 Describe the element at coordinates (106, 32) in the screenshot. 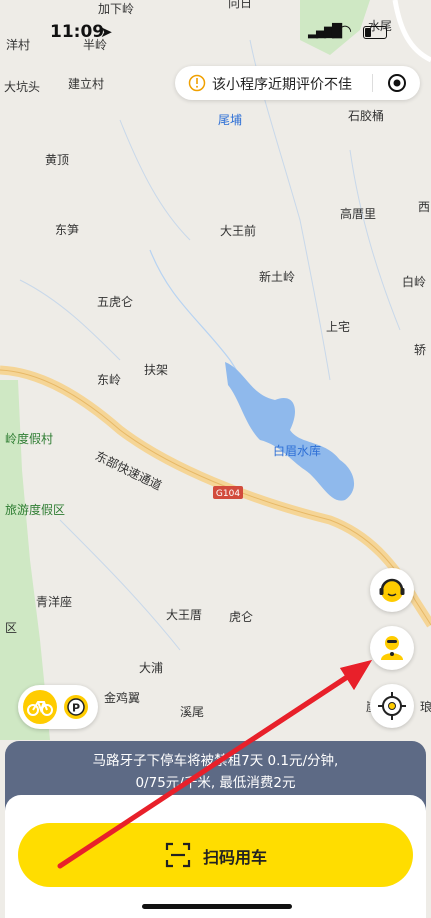

I see `location-arrow-icon: ➤` at that location.